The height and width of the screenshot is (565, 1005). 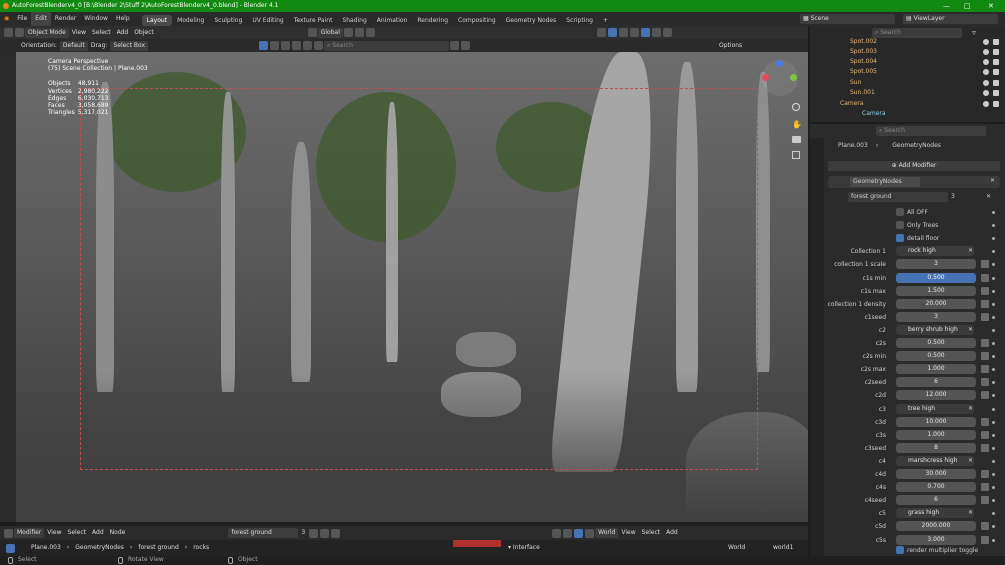 I want to click on outliner-search-input: ⌕ Search, so click(x=917, y=33).